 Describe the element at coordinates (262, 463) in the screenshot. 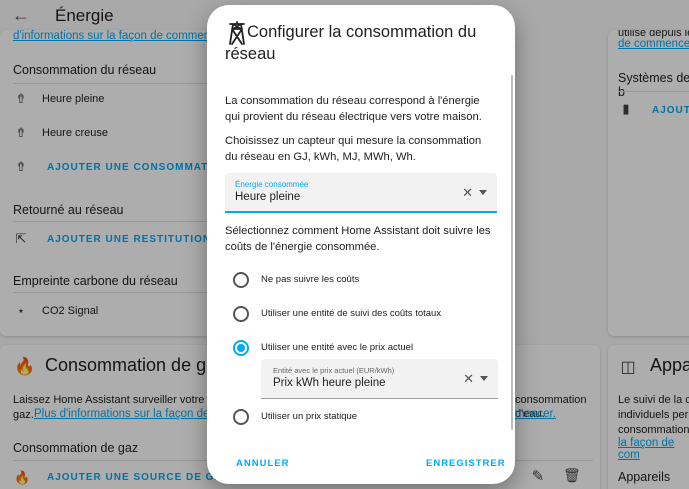

I see `cancel-button: ANNULER` at that location.